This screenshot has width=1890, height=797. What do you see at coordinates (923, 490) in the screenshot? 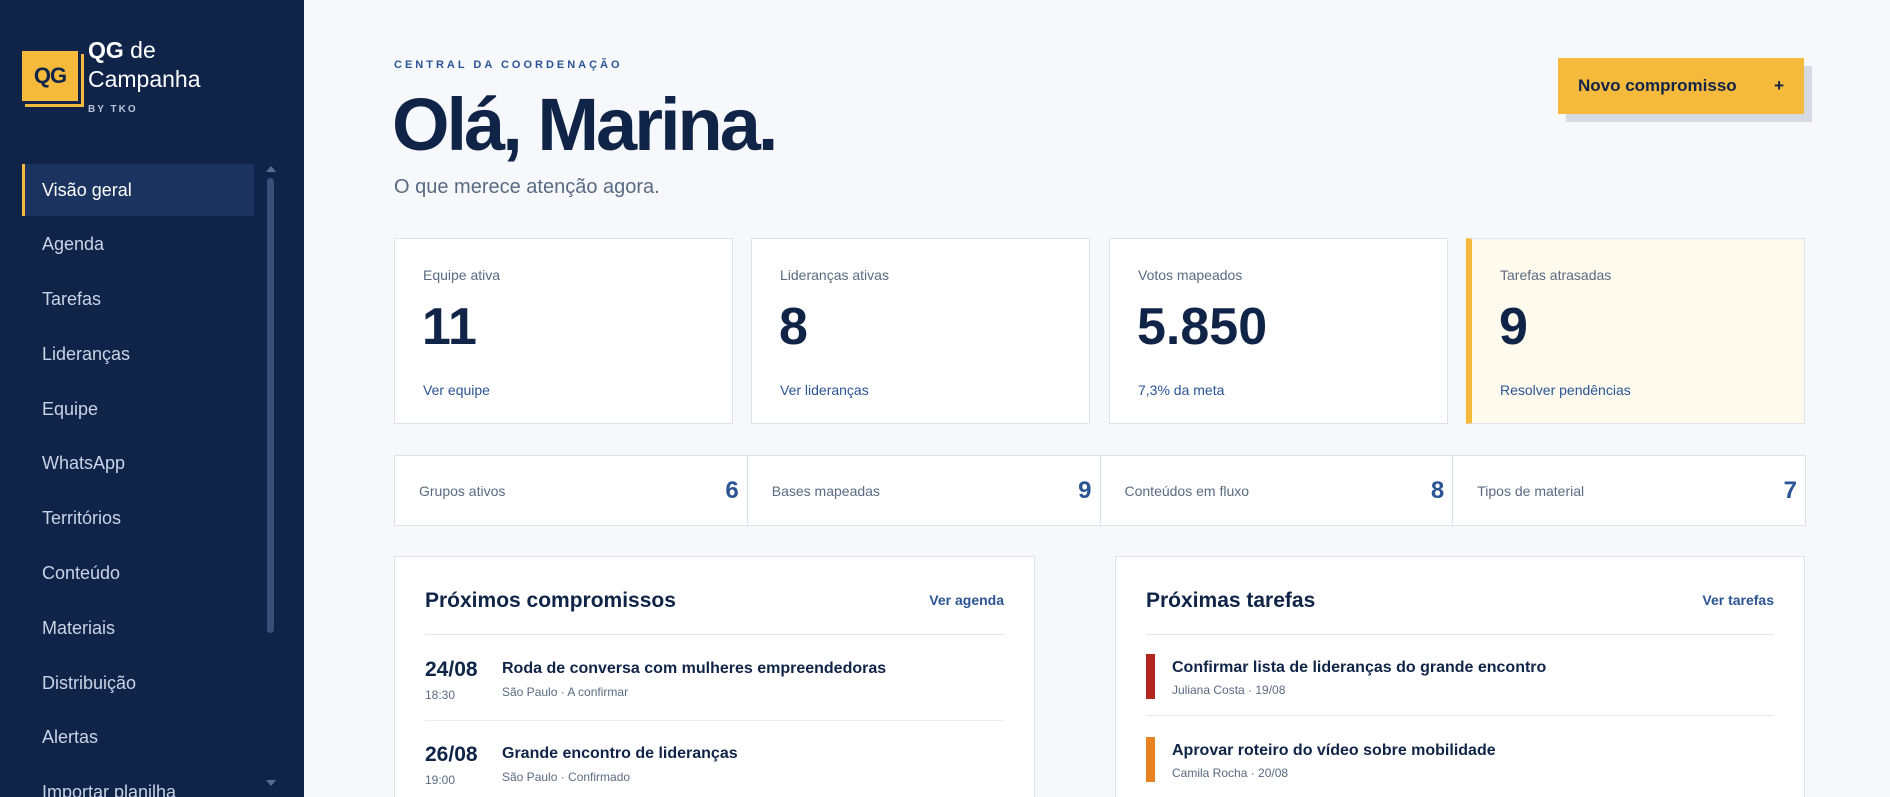
I see `stat-bases-mapeadas: Bases mapeadas 9` at bounding box center [923, 490].